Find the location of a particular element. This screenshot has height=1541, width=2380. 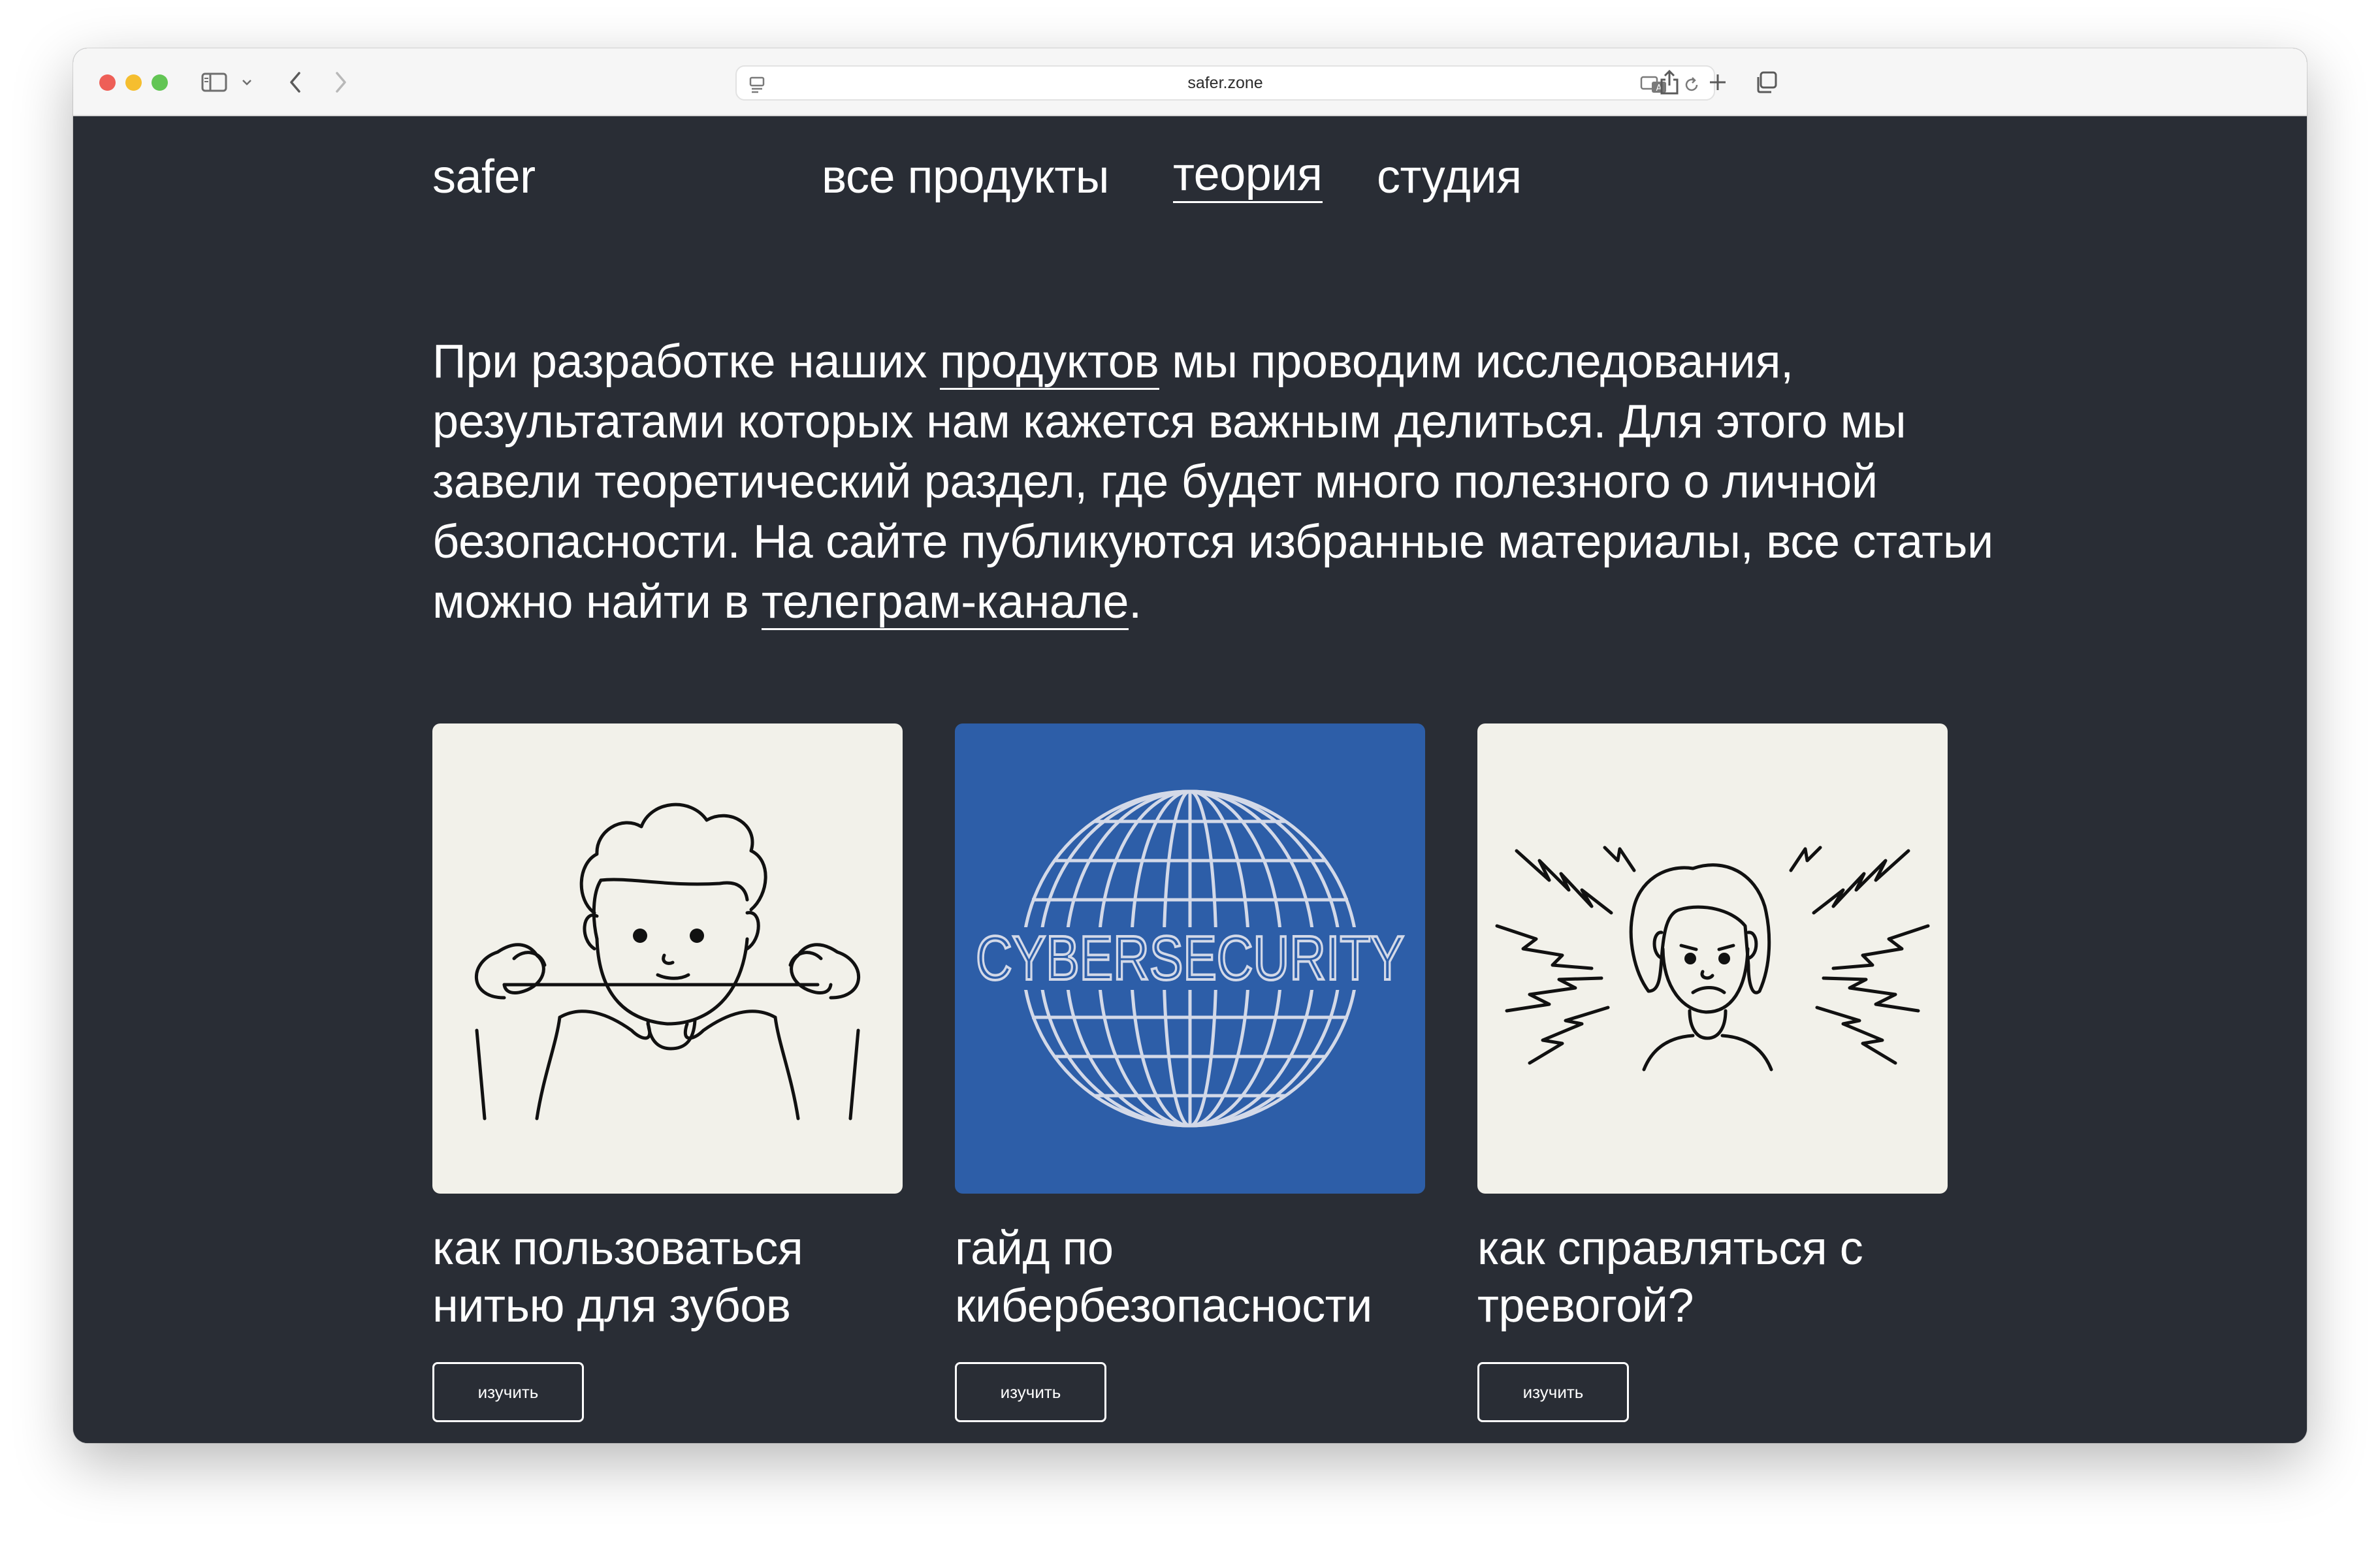

nav-all-products: все продукты is located at coordinates (966, 177).